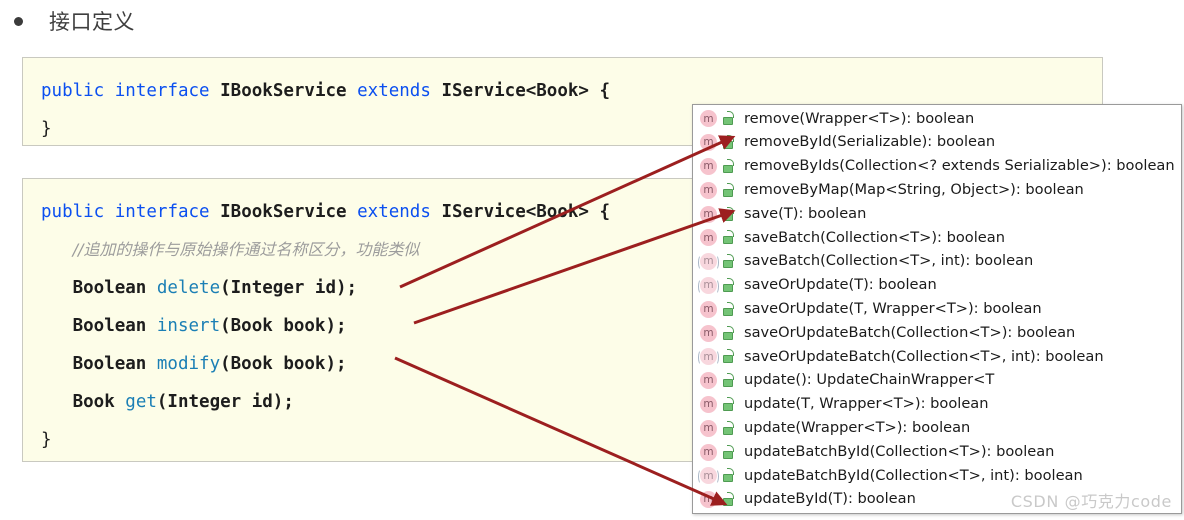 This screenshot has width=1184, height=520. What do you see at coordinates (830, 499) in the screenshot?
I see `completion-item-label: updateById(T): boolean` at bounding box center [830, 499].